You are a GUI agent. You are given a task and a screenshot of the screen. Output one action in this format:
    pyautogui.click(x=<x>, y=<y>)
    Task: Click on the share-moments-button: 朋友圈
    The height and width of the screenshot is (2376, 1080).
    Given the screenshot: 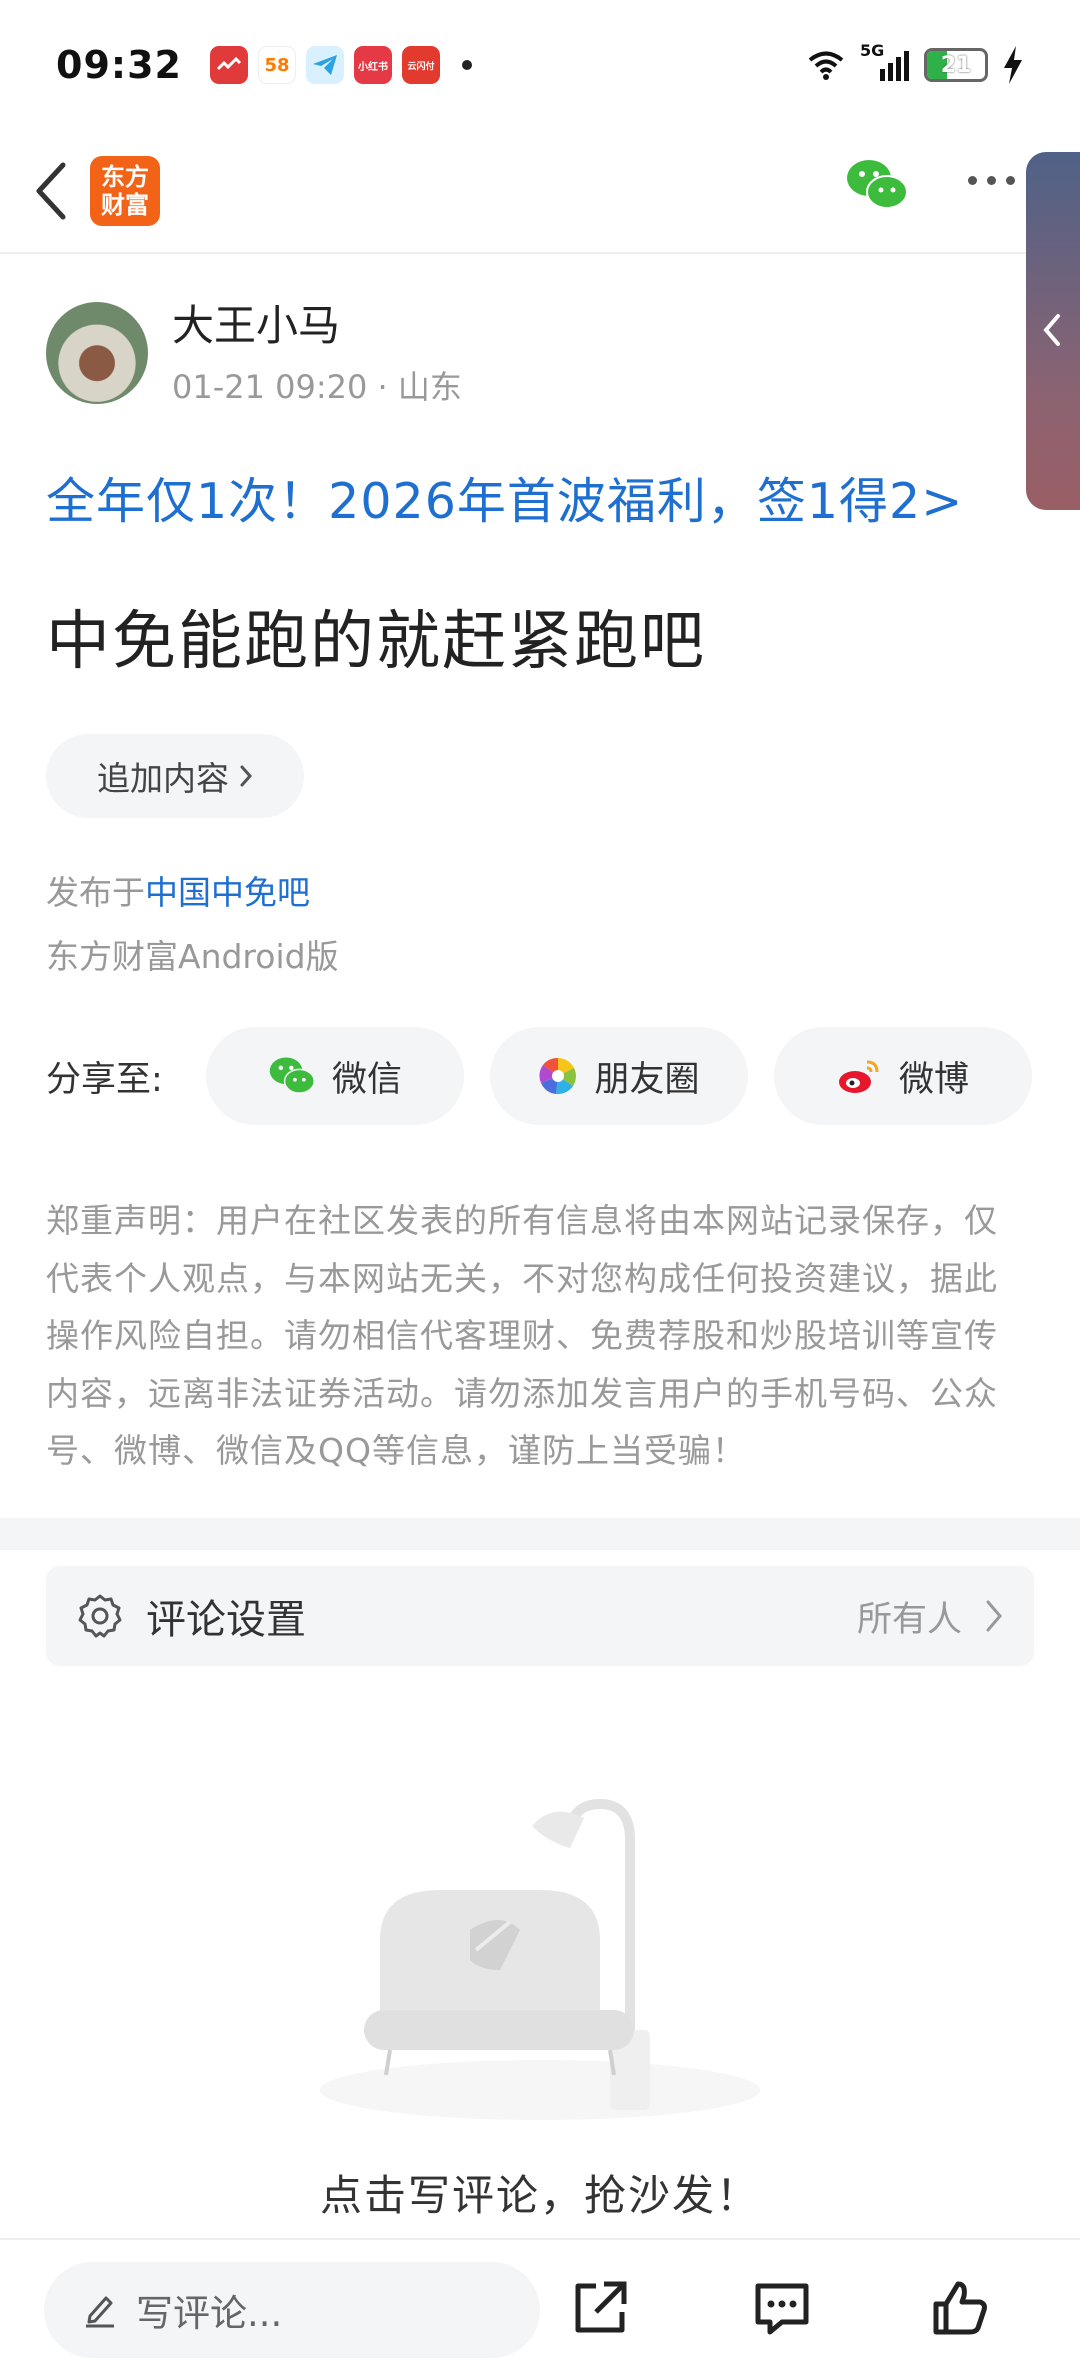 What is the action you would take?
    pyautogui.click(x=619, y=1076)
    